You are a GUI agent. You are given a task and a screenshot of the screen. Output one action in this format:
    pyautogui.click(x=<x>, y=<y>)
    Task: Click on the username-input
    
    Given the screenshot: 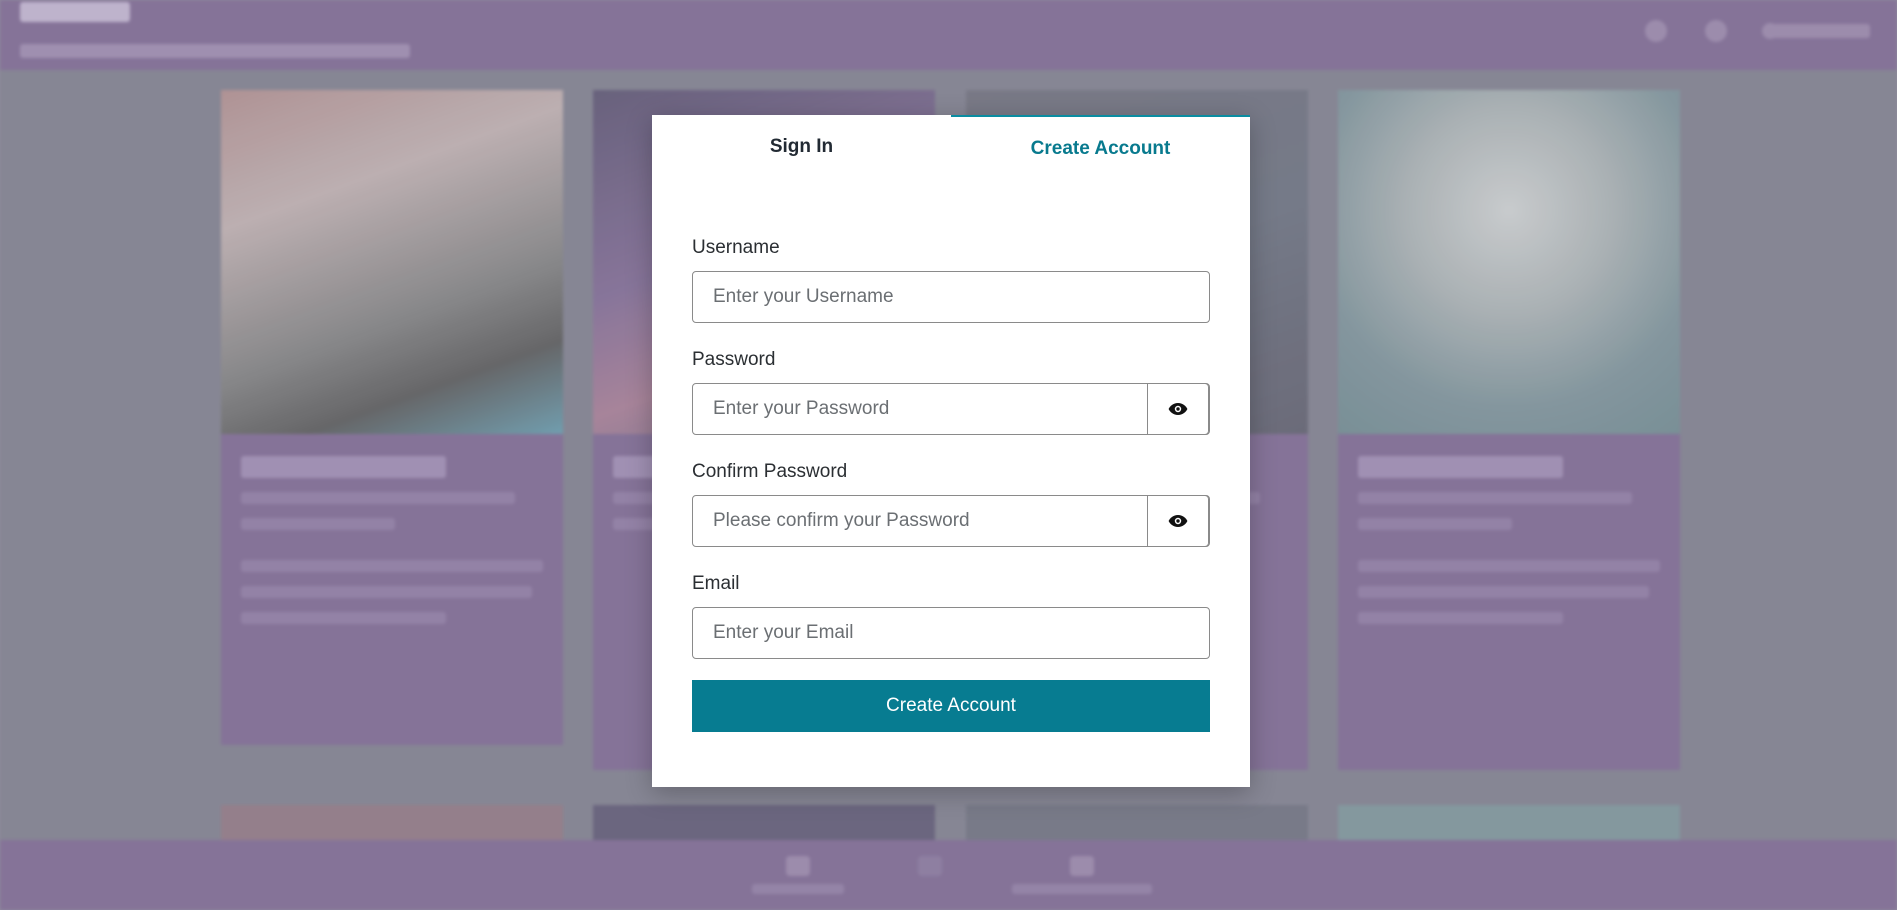 What is the action you would take?
    pyautogui.click(x=951, y=297)
    